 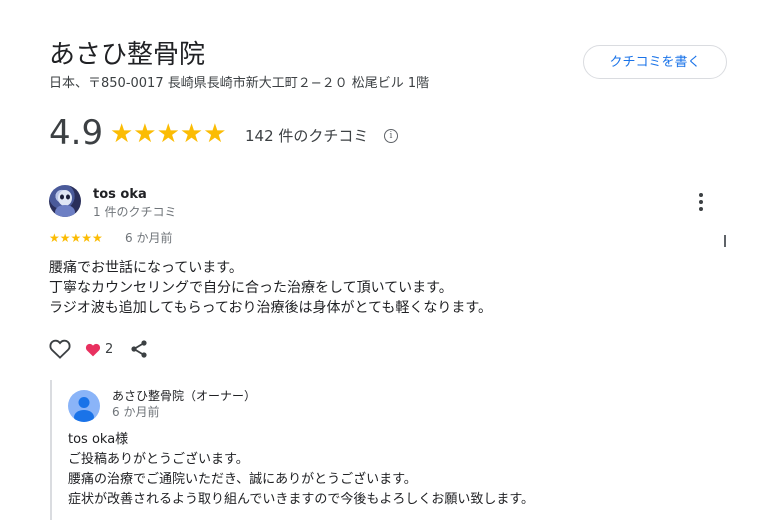 What do you see at coordinates (149, 238) in the screenshot?
I see `review-date: 6 か月前` at bounding box center [149, 238].